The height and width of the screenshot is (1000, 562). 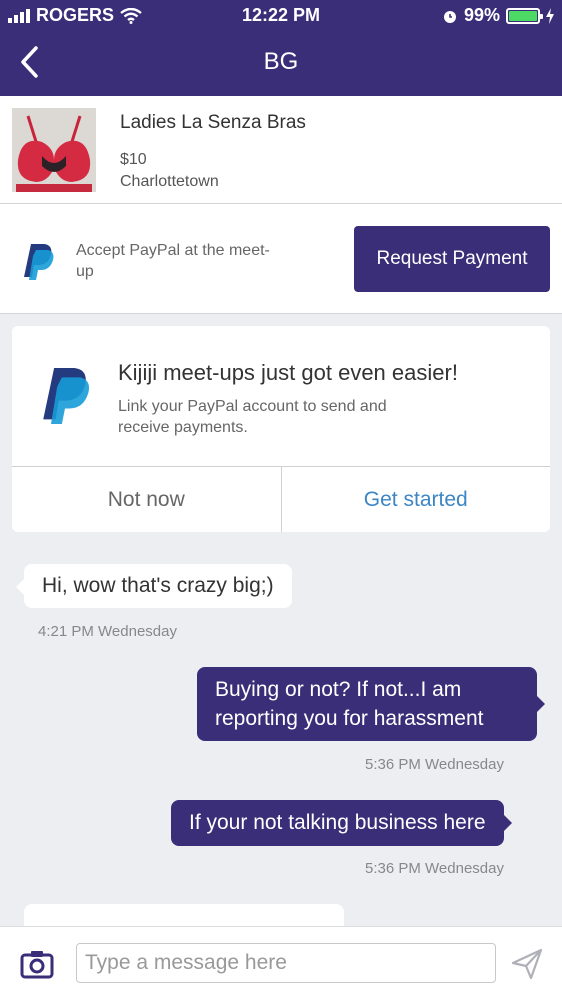 What do you see at coordinates (54, 150) in the screenshot?
I see `listing-thumbnail` at bounding box center [54, 150].